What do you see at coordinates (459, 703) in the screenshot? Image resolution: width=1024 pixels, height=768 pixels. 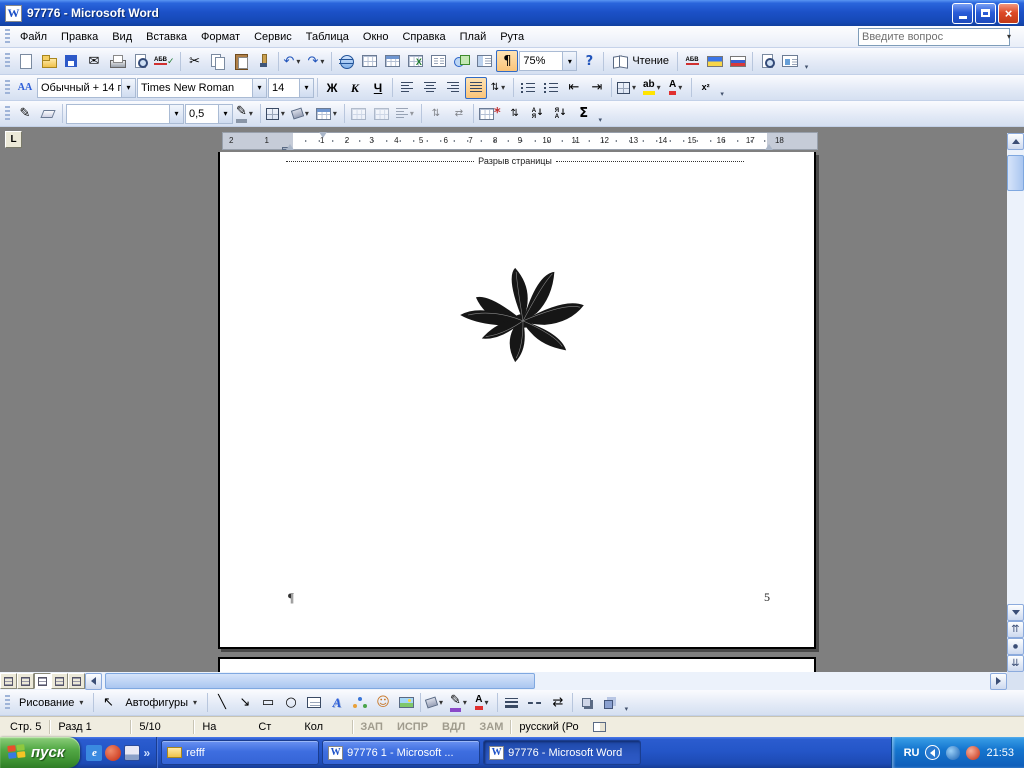 I see `line-color-button: ✎` at bounding box center [459, 703].